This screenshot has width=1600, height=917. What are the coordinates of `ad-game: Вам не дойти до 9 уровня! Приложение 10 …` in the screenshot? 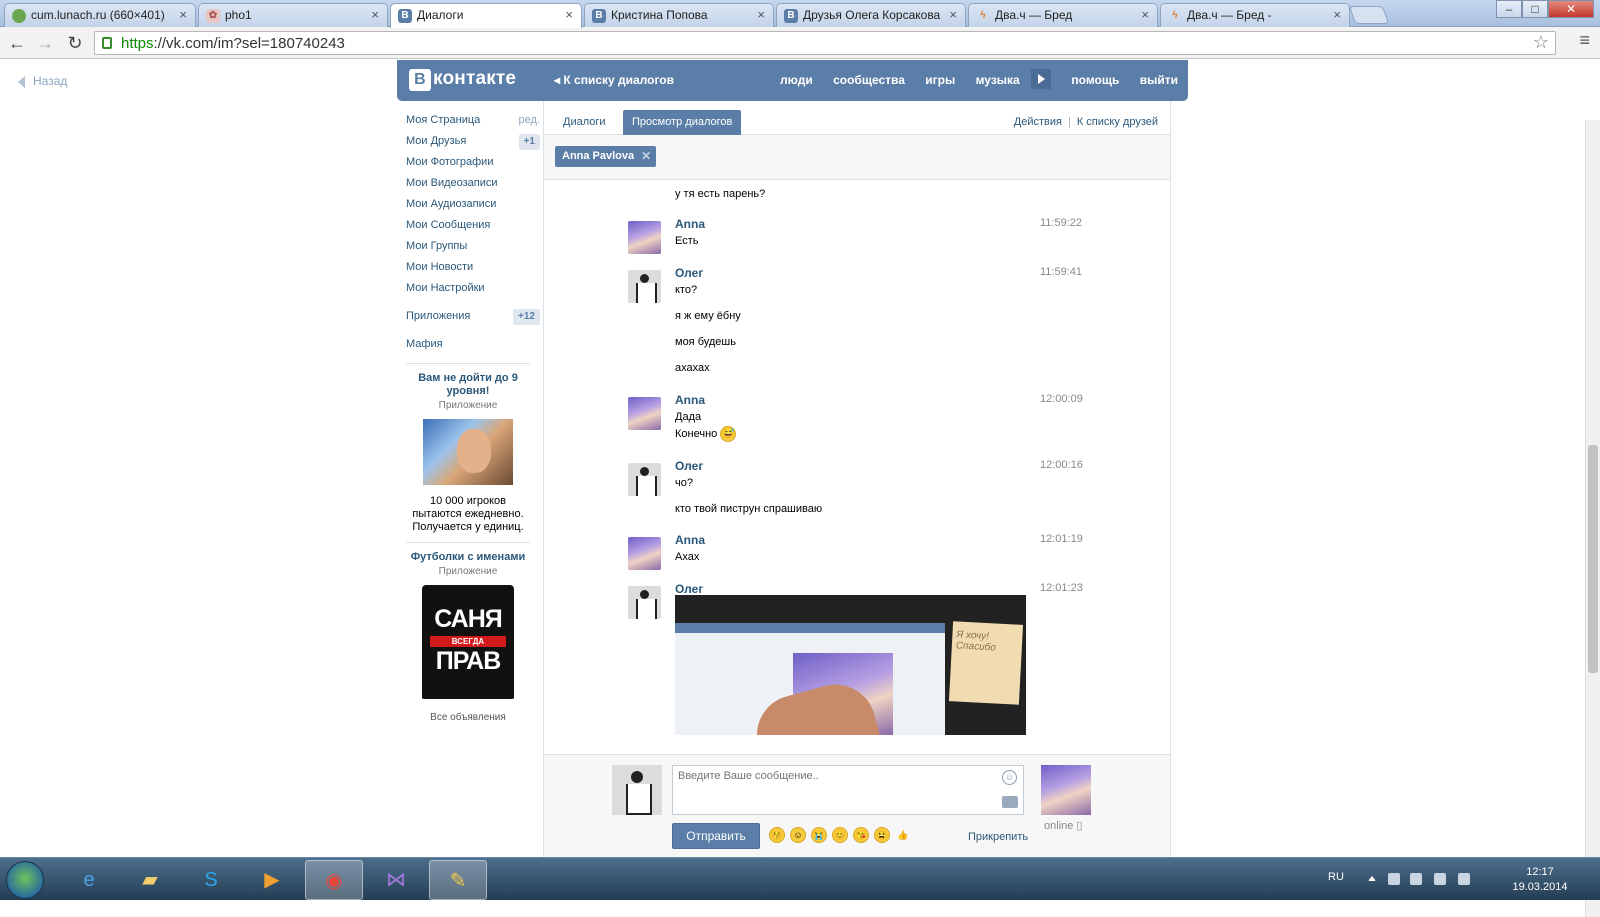 It's located at (473, 453).